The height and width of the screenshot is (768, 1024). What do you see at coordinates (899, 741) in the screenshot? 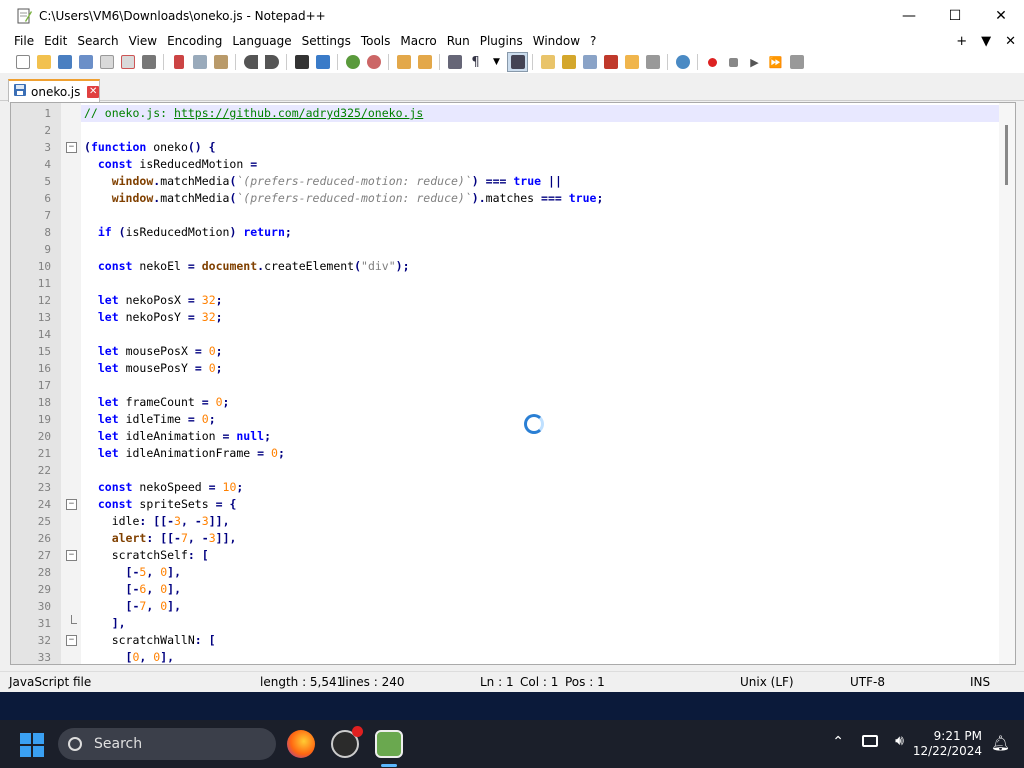
I see `volume-icon: 🔊︎` at bounding box center [899, 741].